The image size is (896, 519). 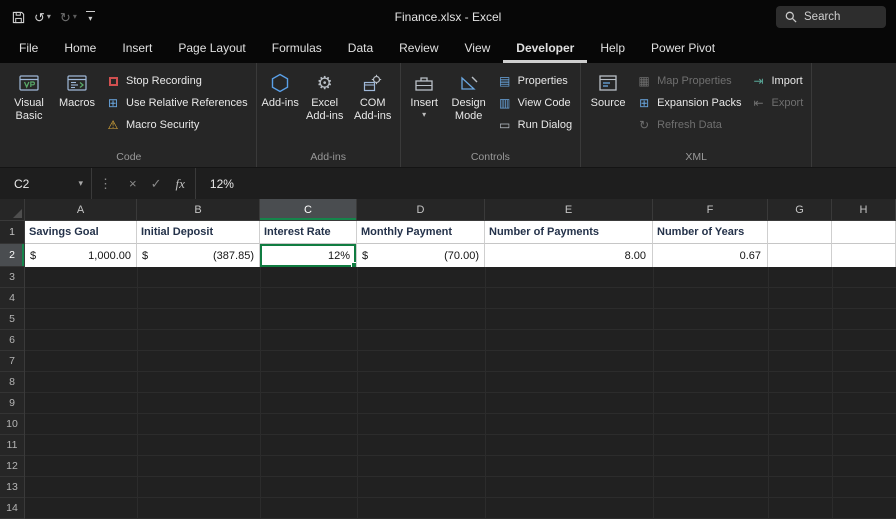 I want to click on properties-button: ▤ Properties, so click(x=535, y=81).